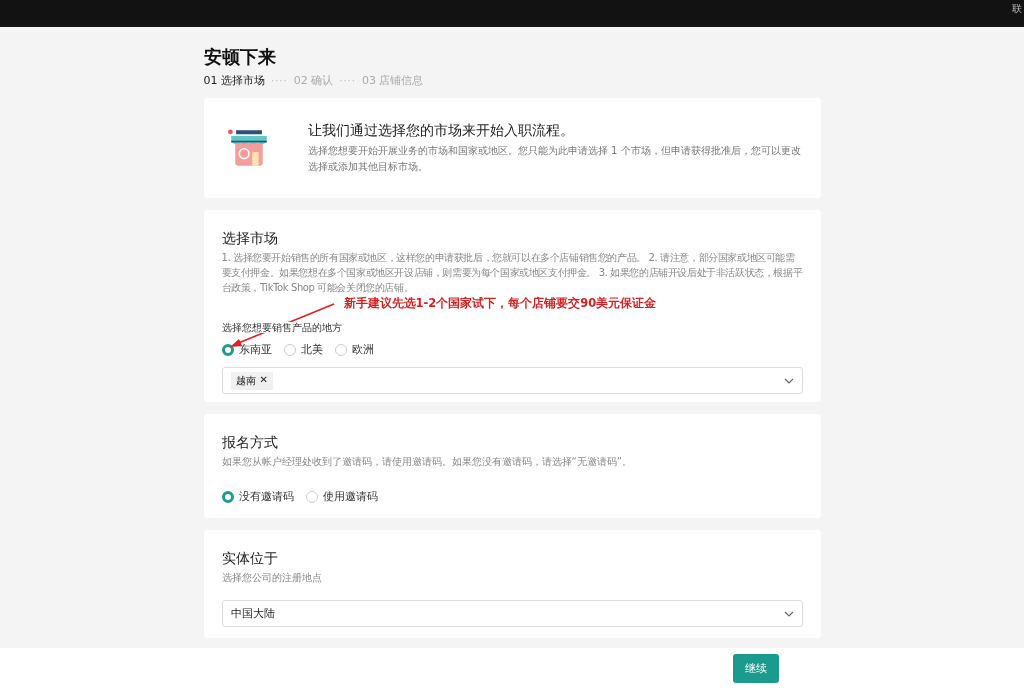  I want to click on radio-option: 没有邀请码, so click(257, 497).